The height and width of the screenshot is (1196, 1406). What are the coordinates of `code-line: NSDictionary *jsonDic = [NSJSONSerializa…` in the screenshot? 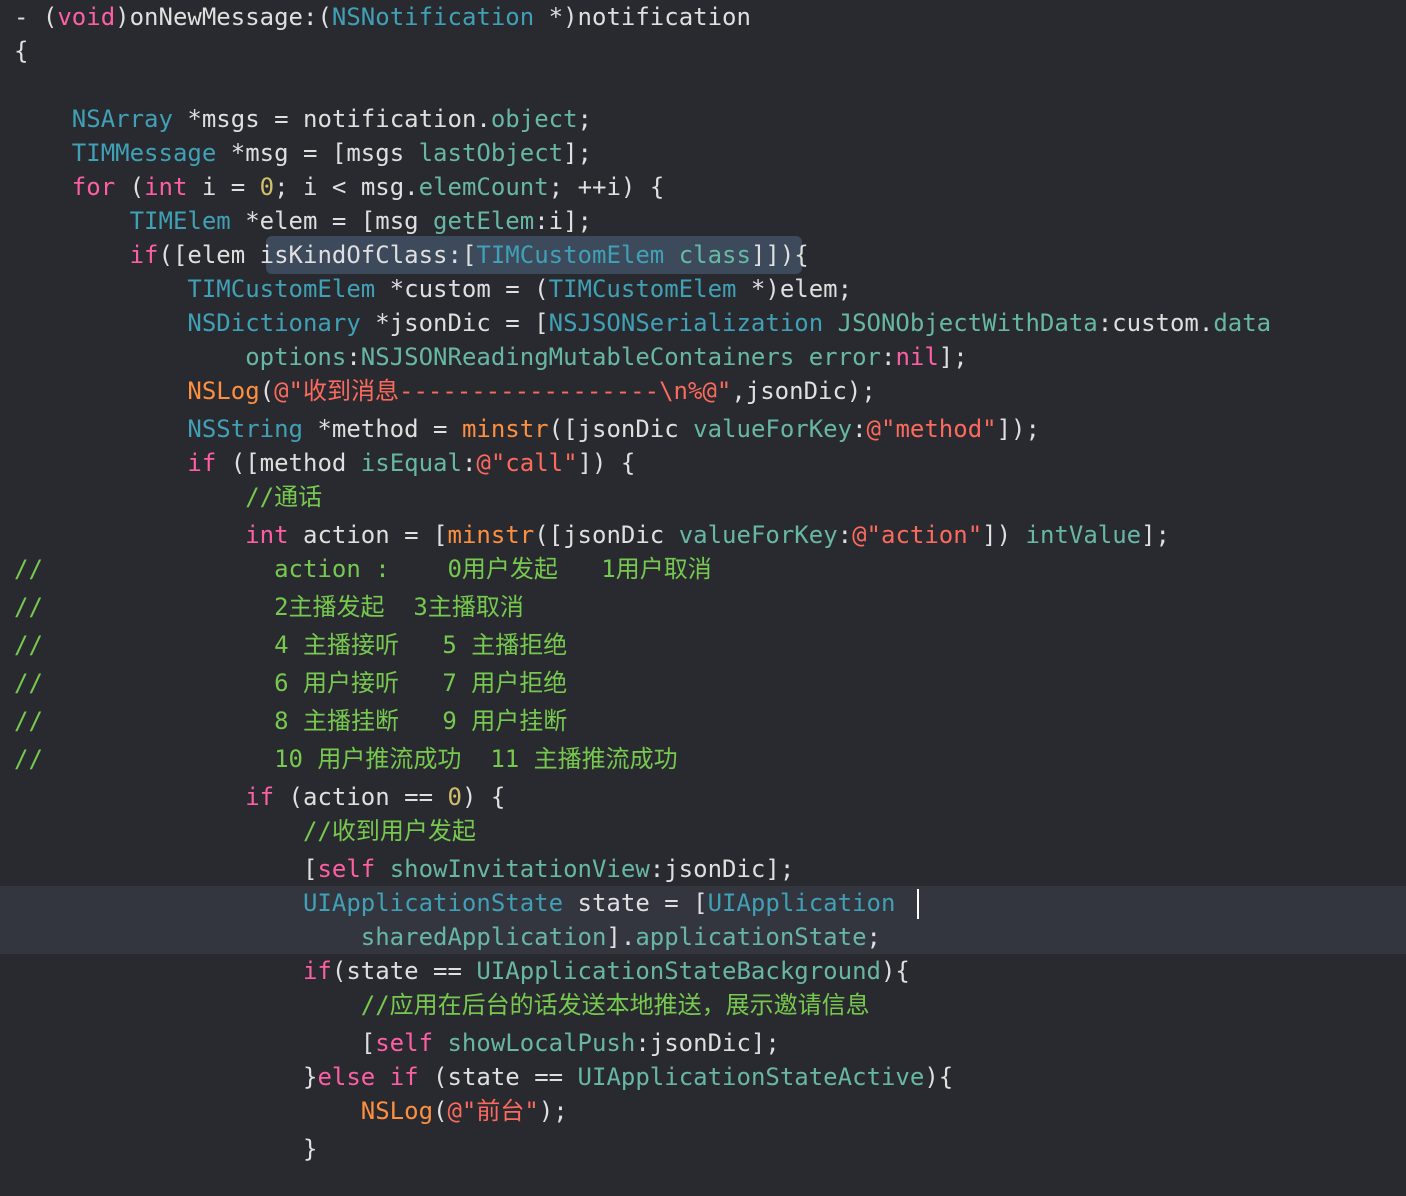 It's located at (710, 323).